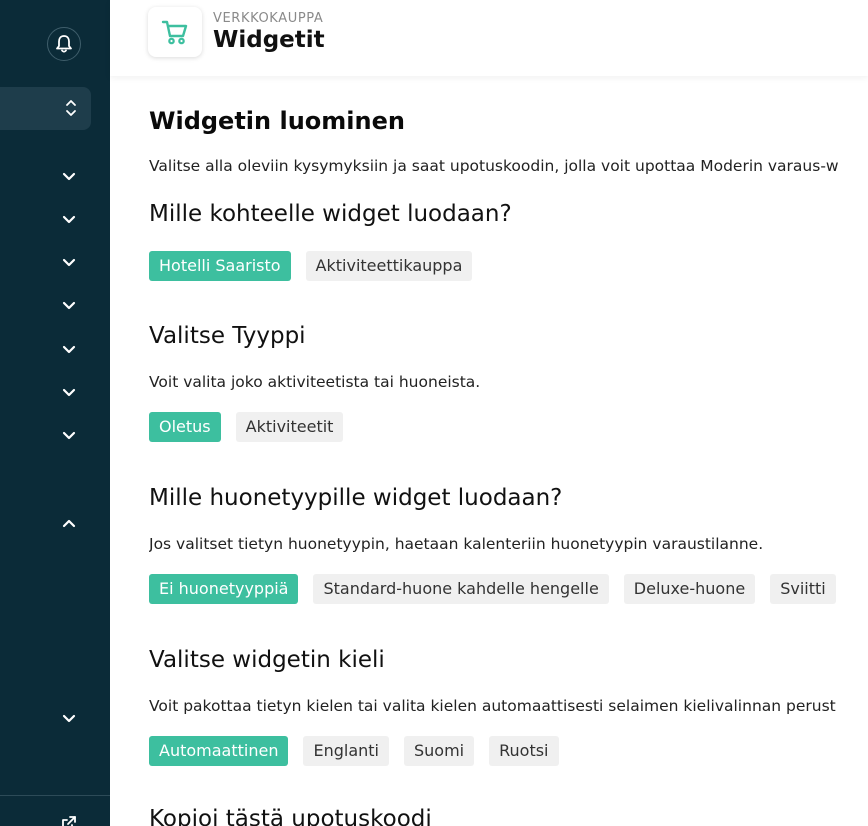 This screenshot has width=868, height=826. Describe the element at coordinates (389, 266) in the screenshot. I see `option-aktiviteettikauppa: Aktiviteettikauppa` at that location.